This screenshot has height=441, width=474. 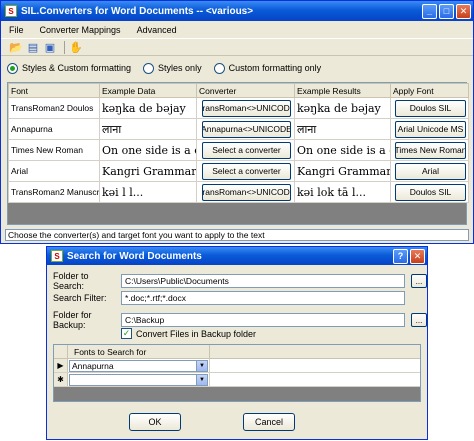 I want to click on radio-styles-custom-label: Styles & Custom formatting, so click(x=77, y=68).